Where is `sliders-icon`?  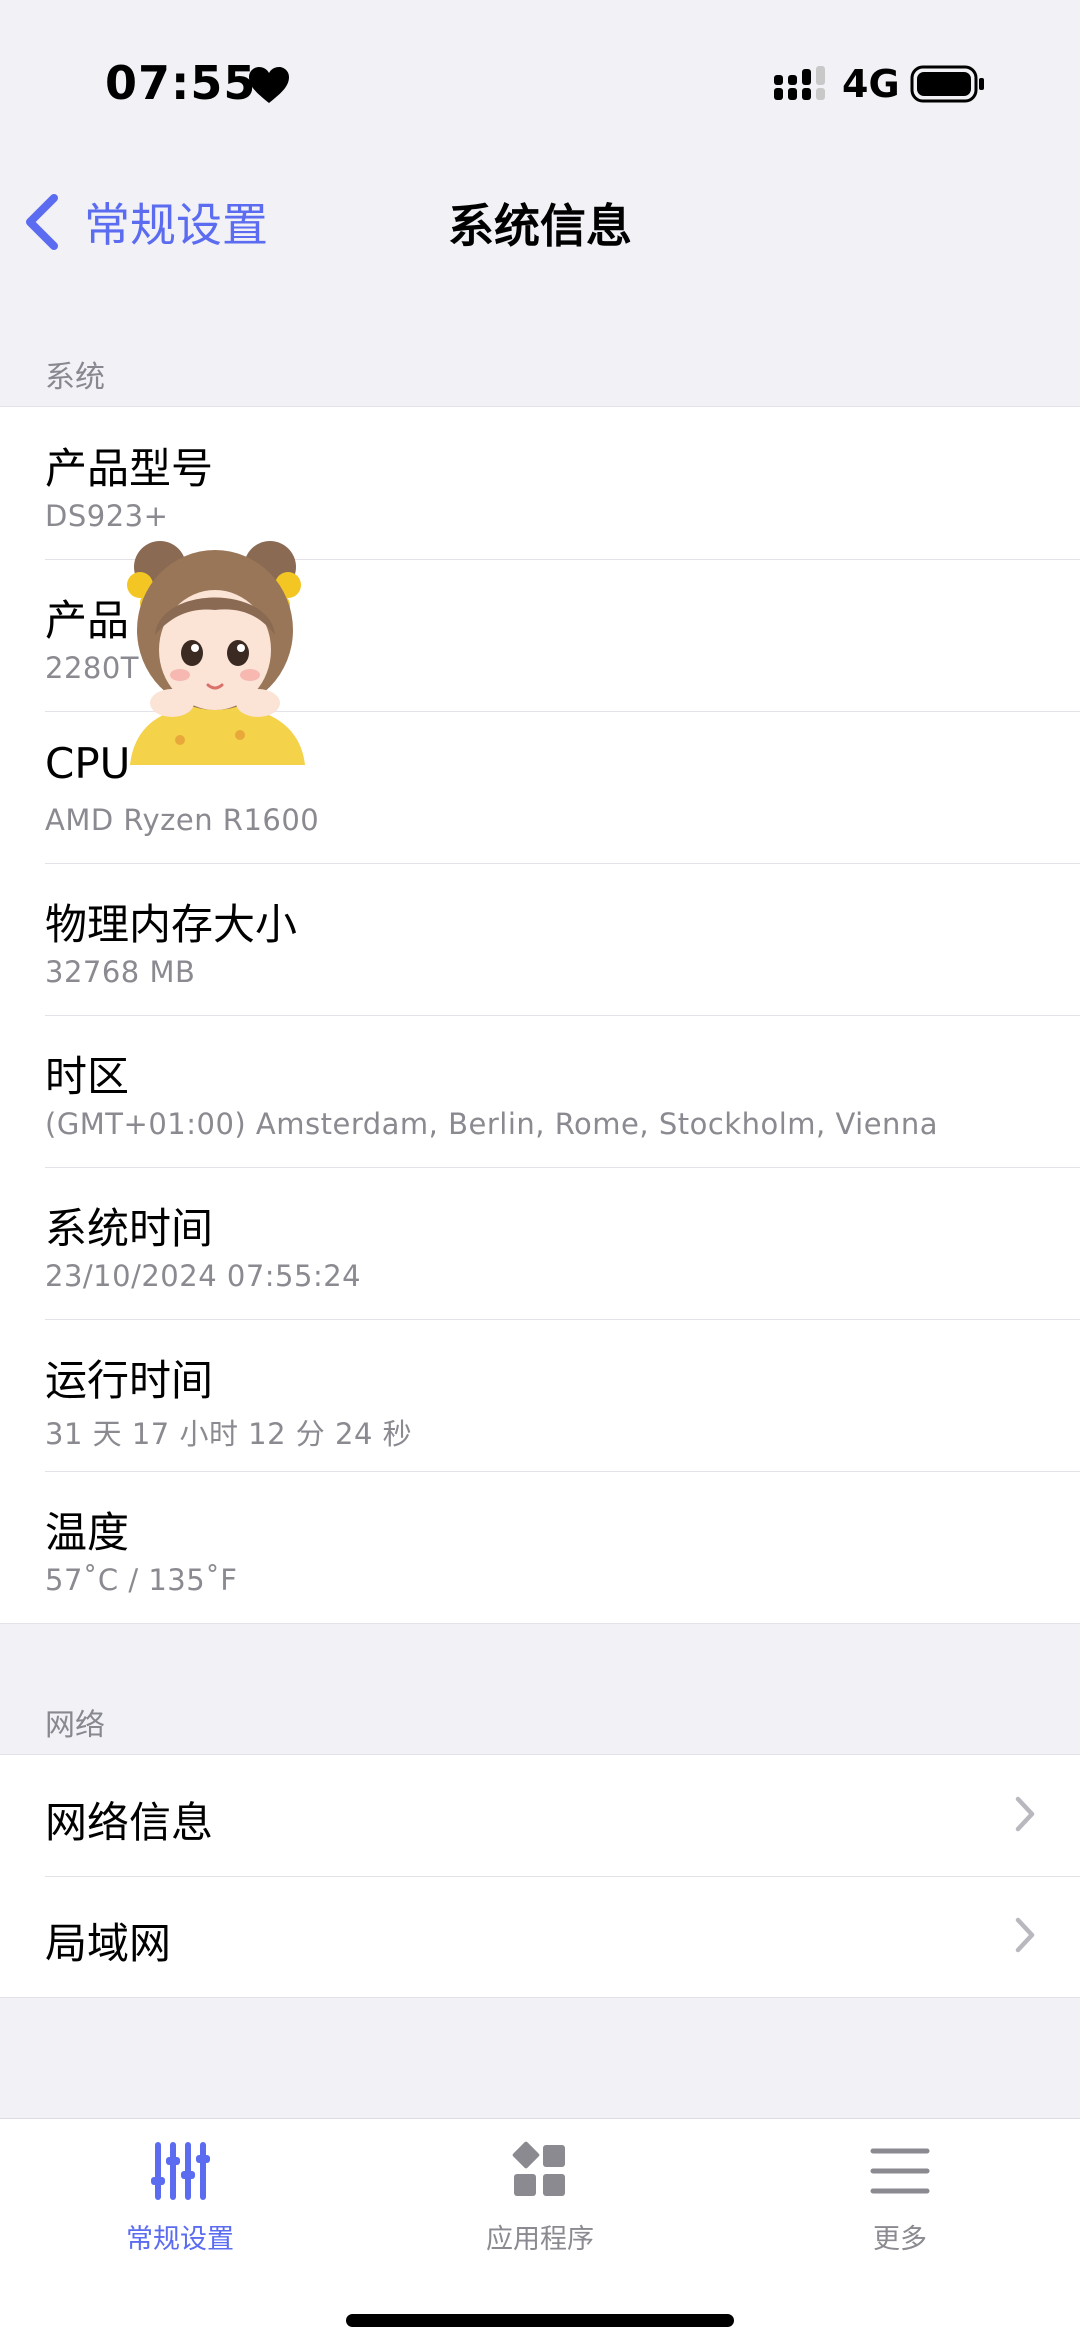 sliders-icon is located at coordinates (180, 2171).